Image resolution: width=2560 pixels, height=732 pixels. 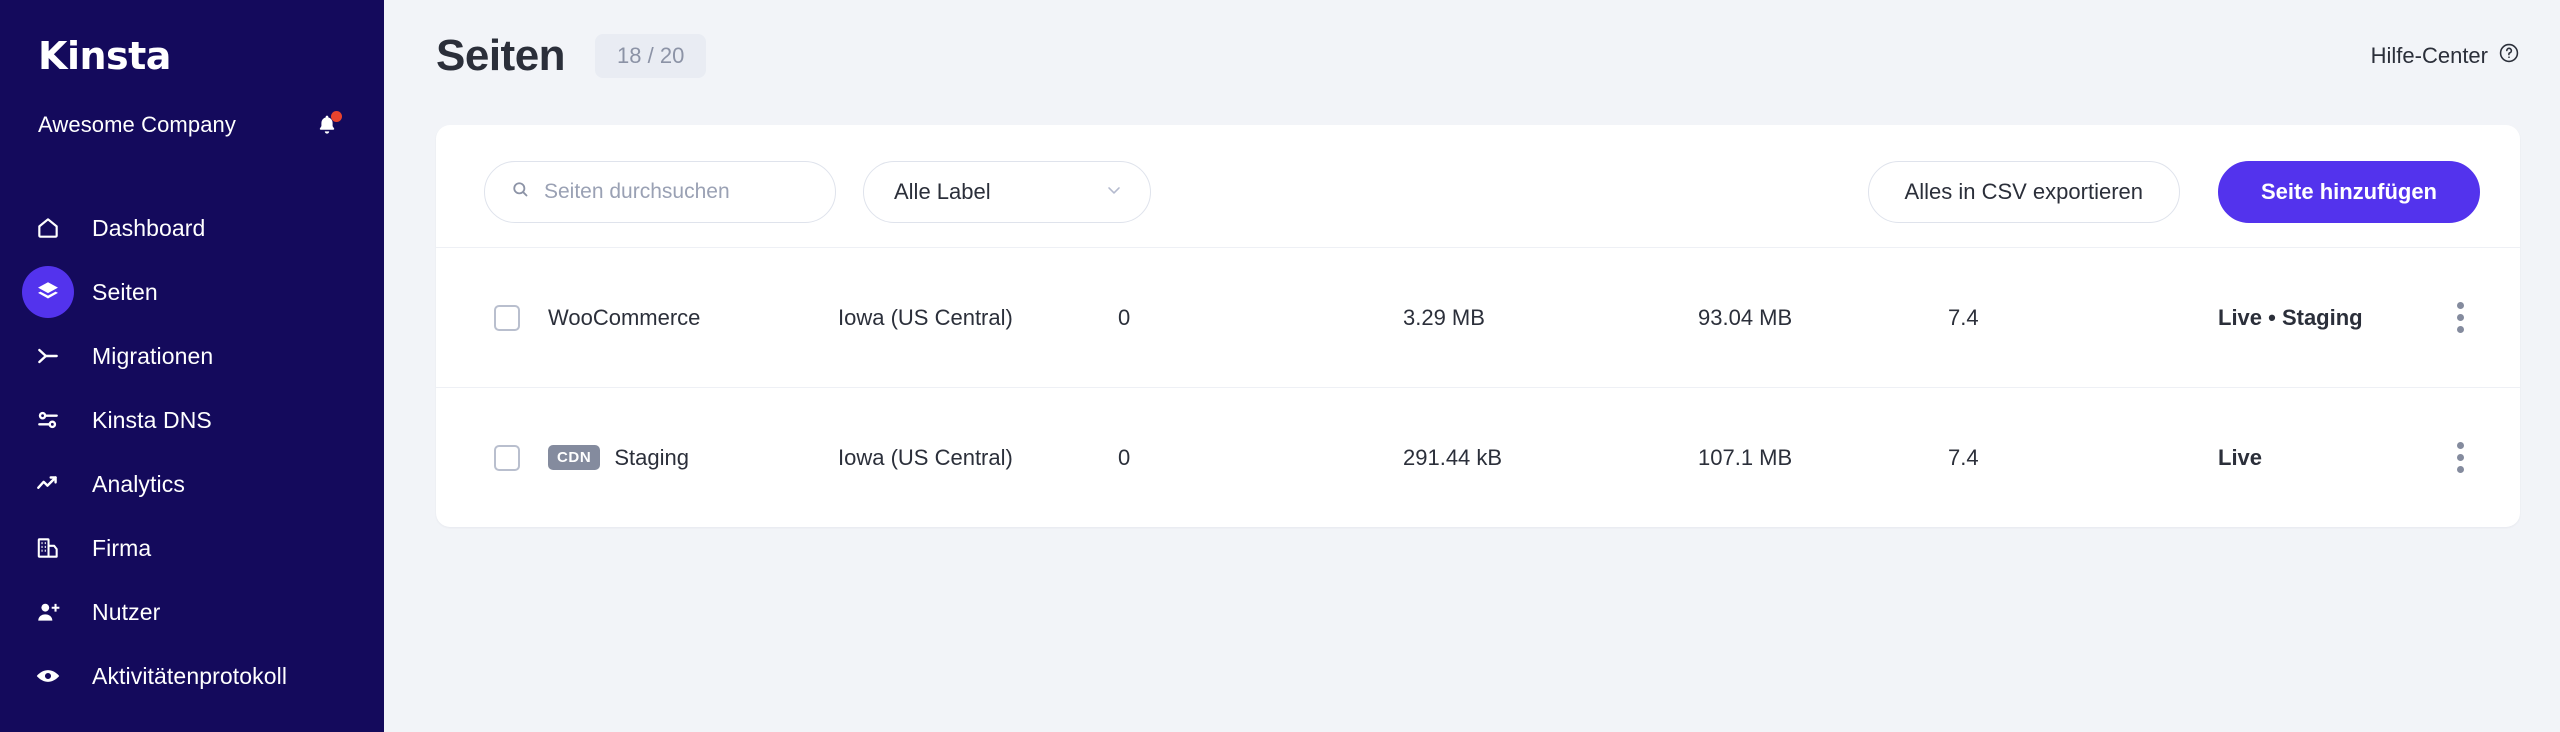 What do you see at coordinates (693, 458) in the screenshot?
I see `site-name-cell: CDN Staging` at bounding box center [693, 458].